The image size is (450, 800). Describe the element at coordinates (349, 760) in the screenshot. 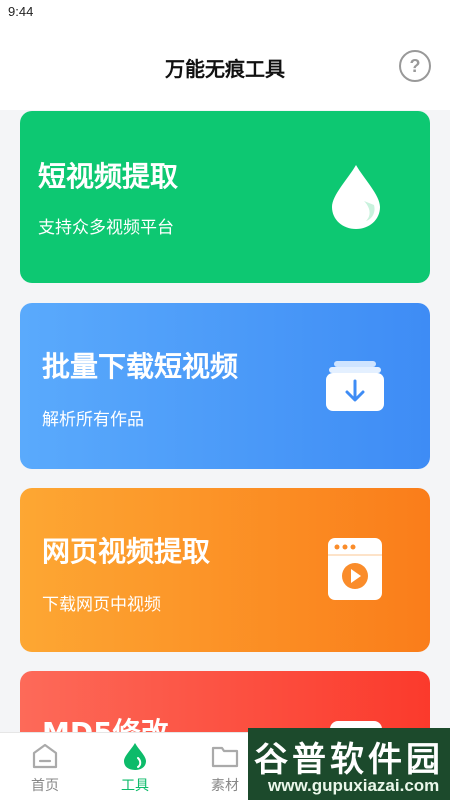

I see `watermark-text: 谷普软件园` at that location.